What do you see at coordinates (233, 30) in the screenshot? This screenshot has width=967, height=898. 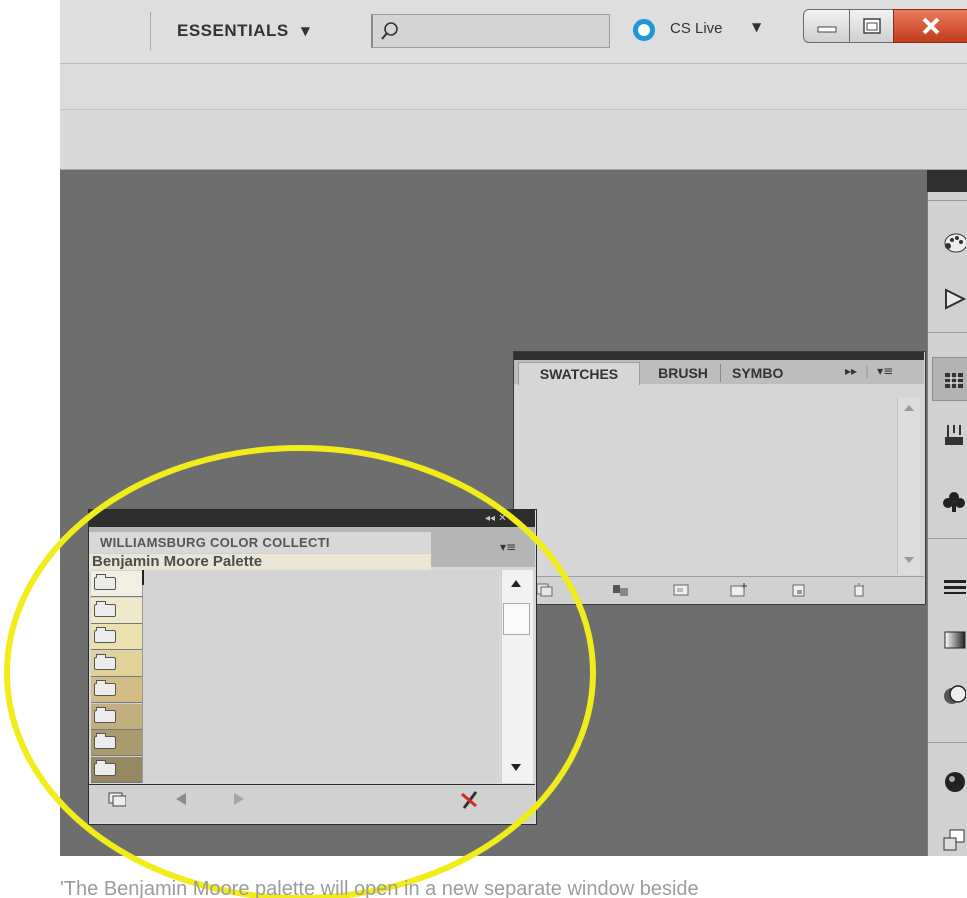 I see `workspace-label: ESSENTIALS` at bounding box center [233, 30].